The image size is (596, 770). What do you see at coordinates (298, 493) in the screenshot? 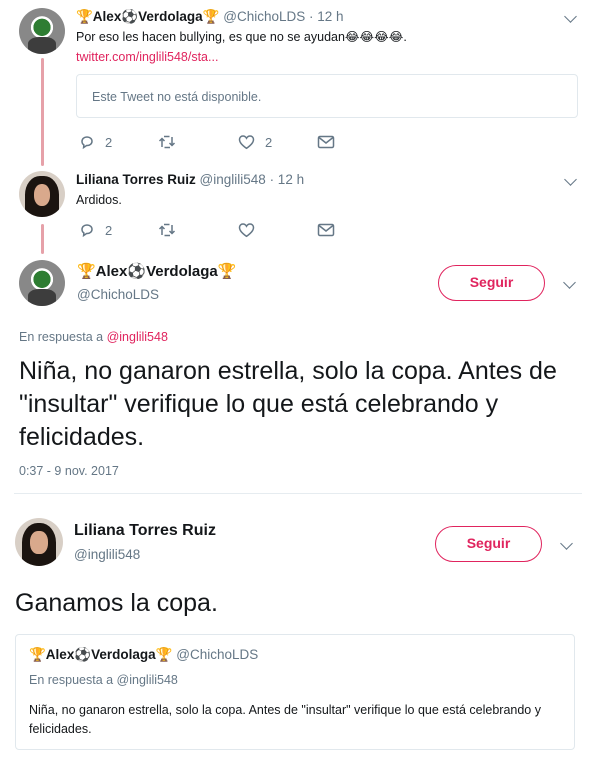
I see `divider` at bounding box center [298, 493].